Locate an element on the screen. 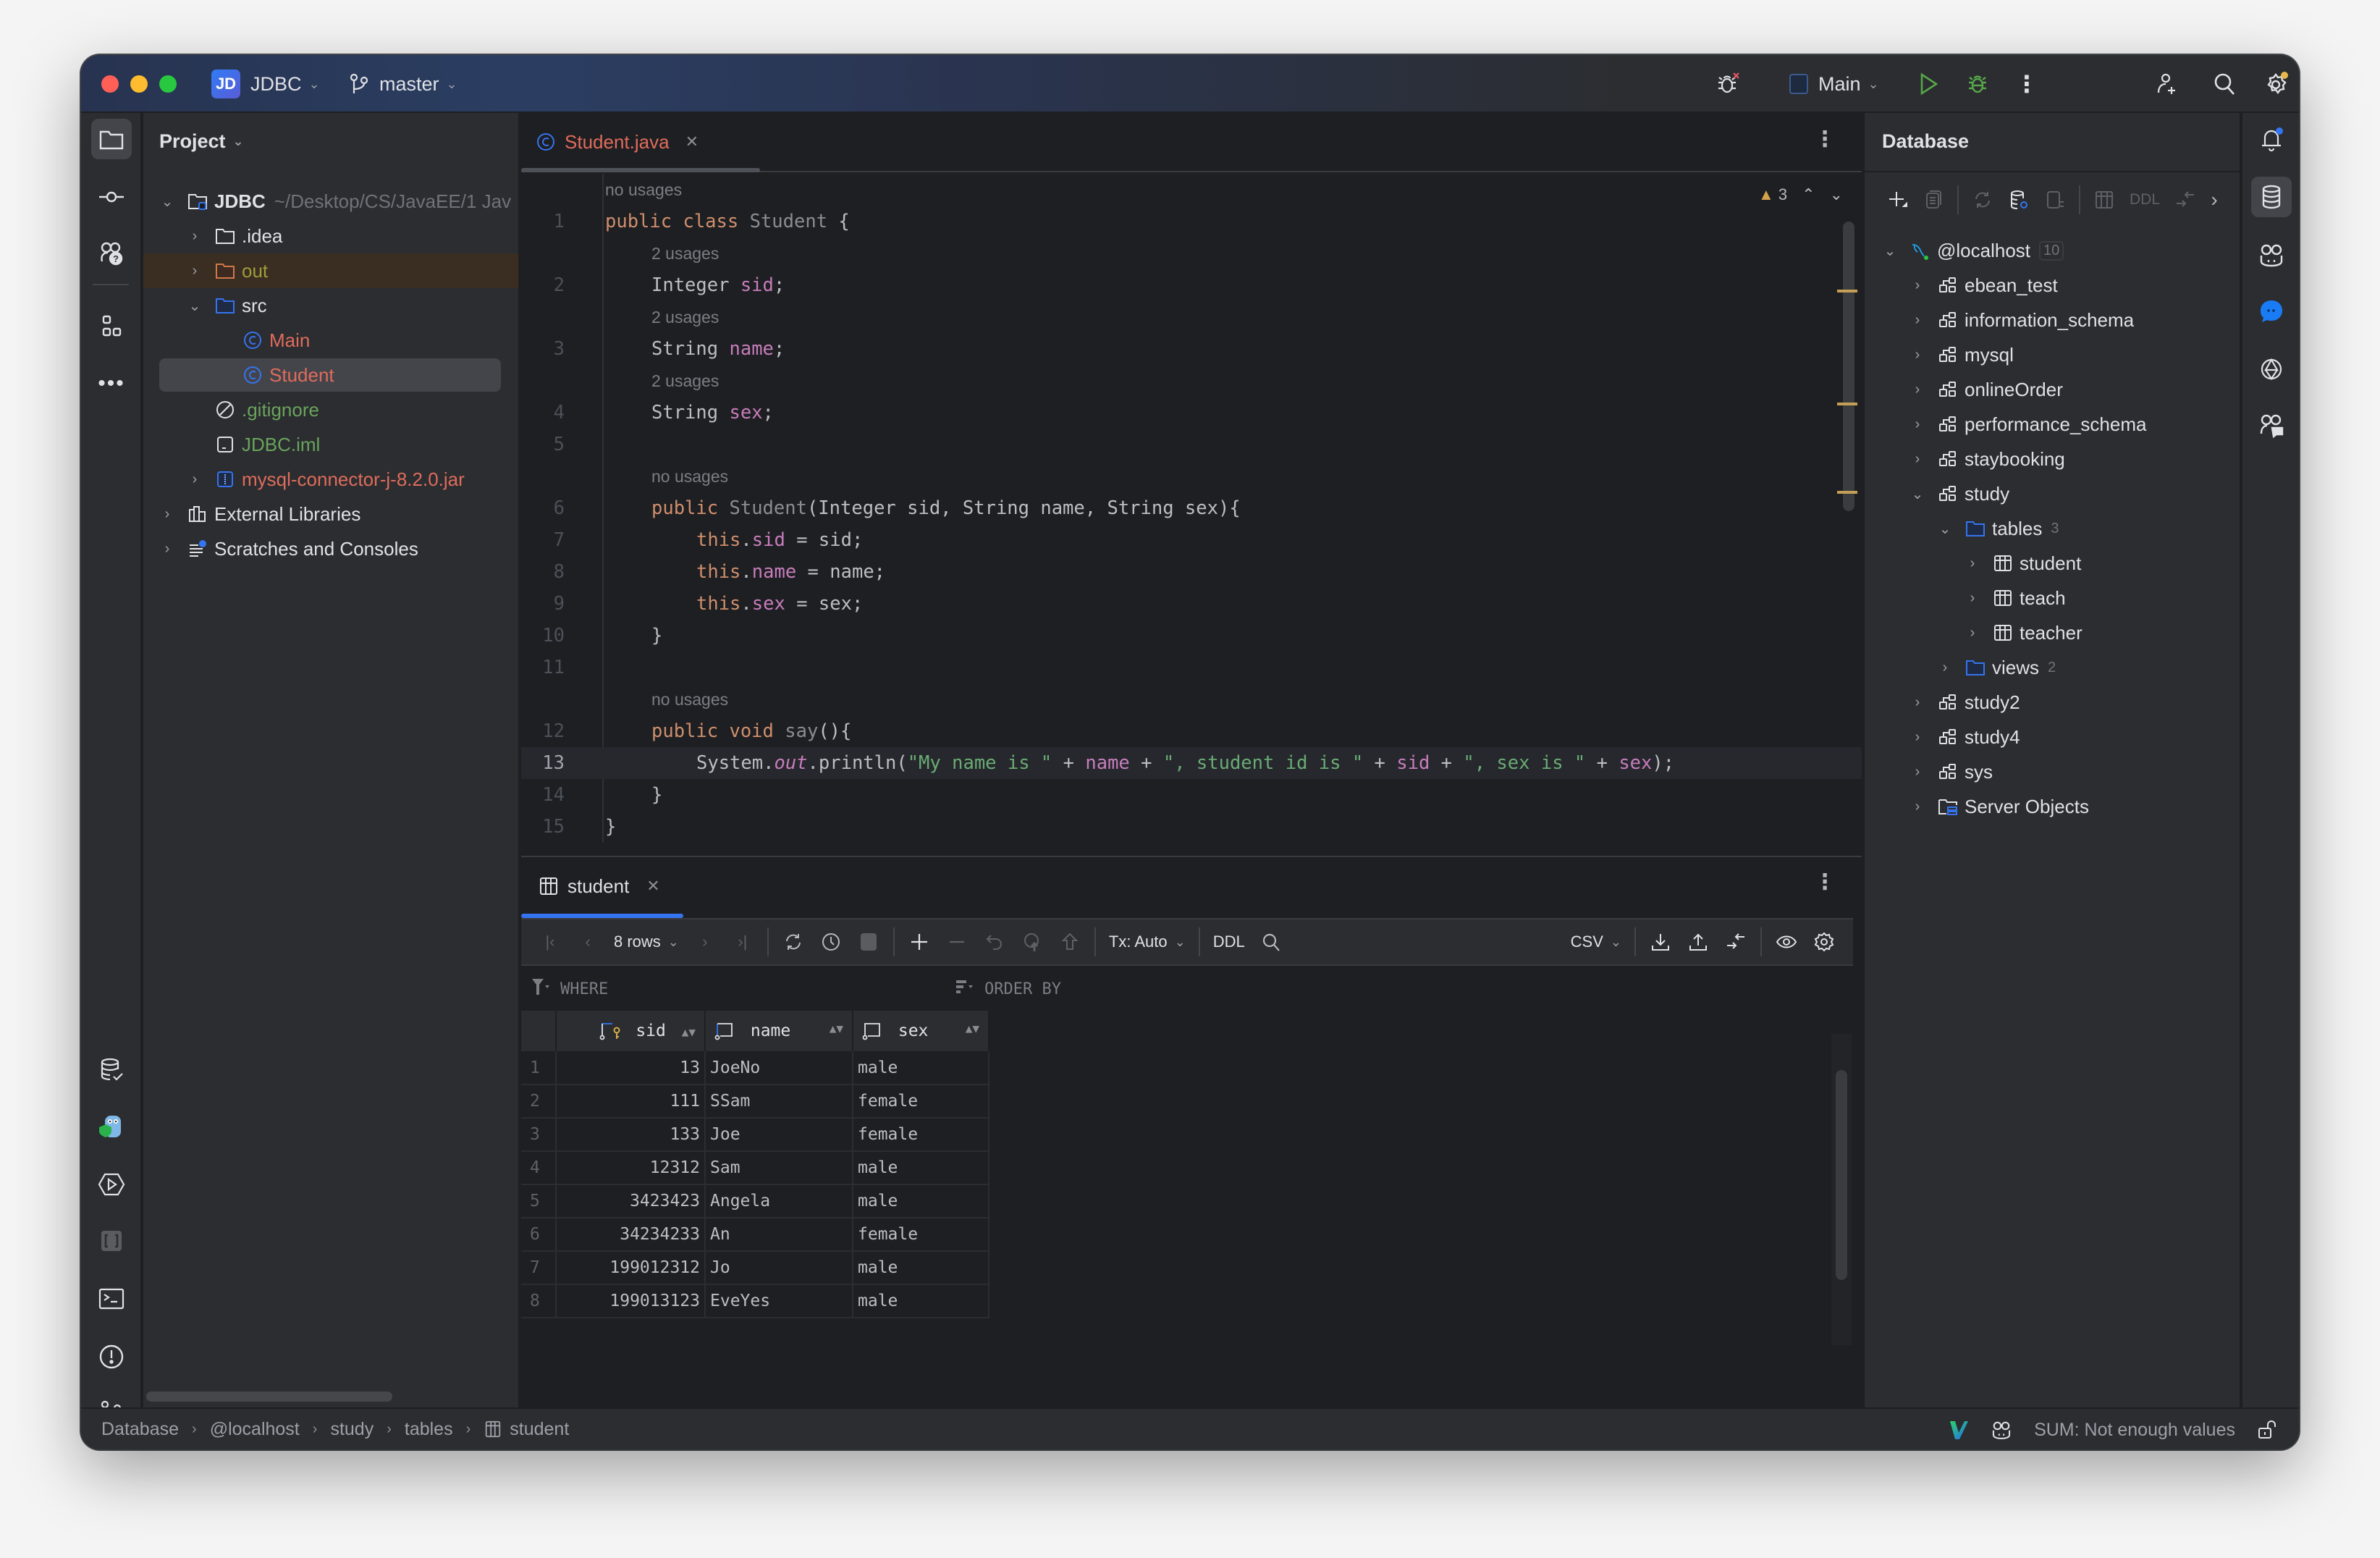  compare-icon is located at coordinates (1736, 942).